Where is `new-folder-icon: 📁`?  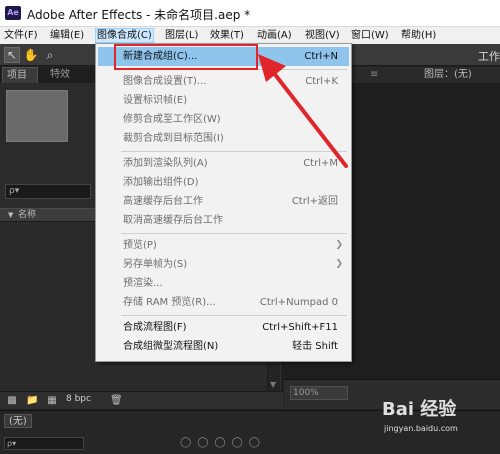
new-folder-icon: 📁 is located at coordinates (32, 401).